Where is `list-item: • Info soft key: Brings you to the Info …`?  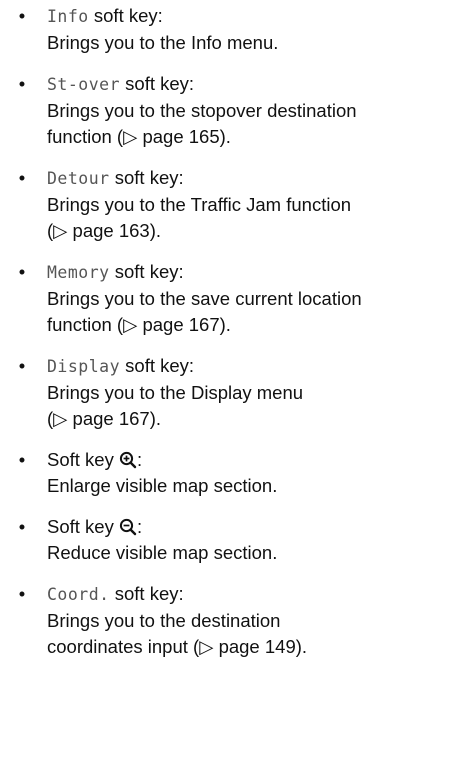 list-item: • Info soft key: Brings you to the Info … is located at coordinates (231, 29).